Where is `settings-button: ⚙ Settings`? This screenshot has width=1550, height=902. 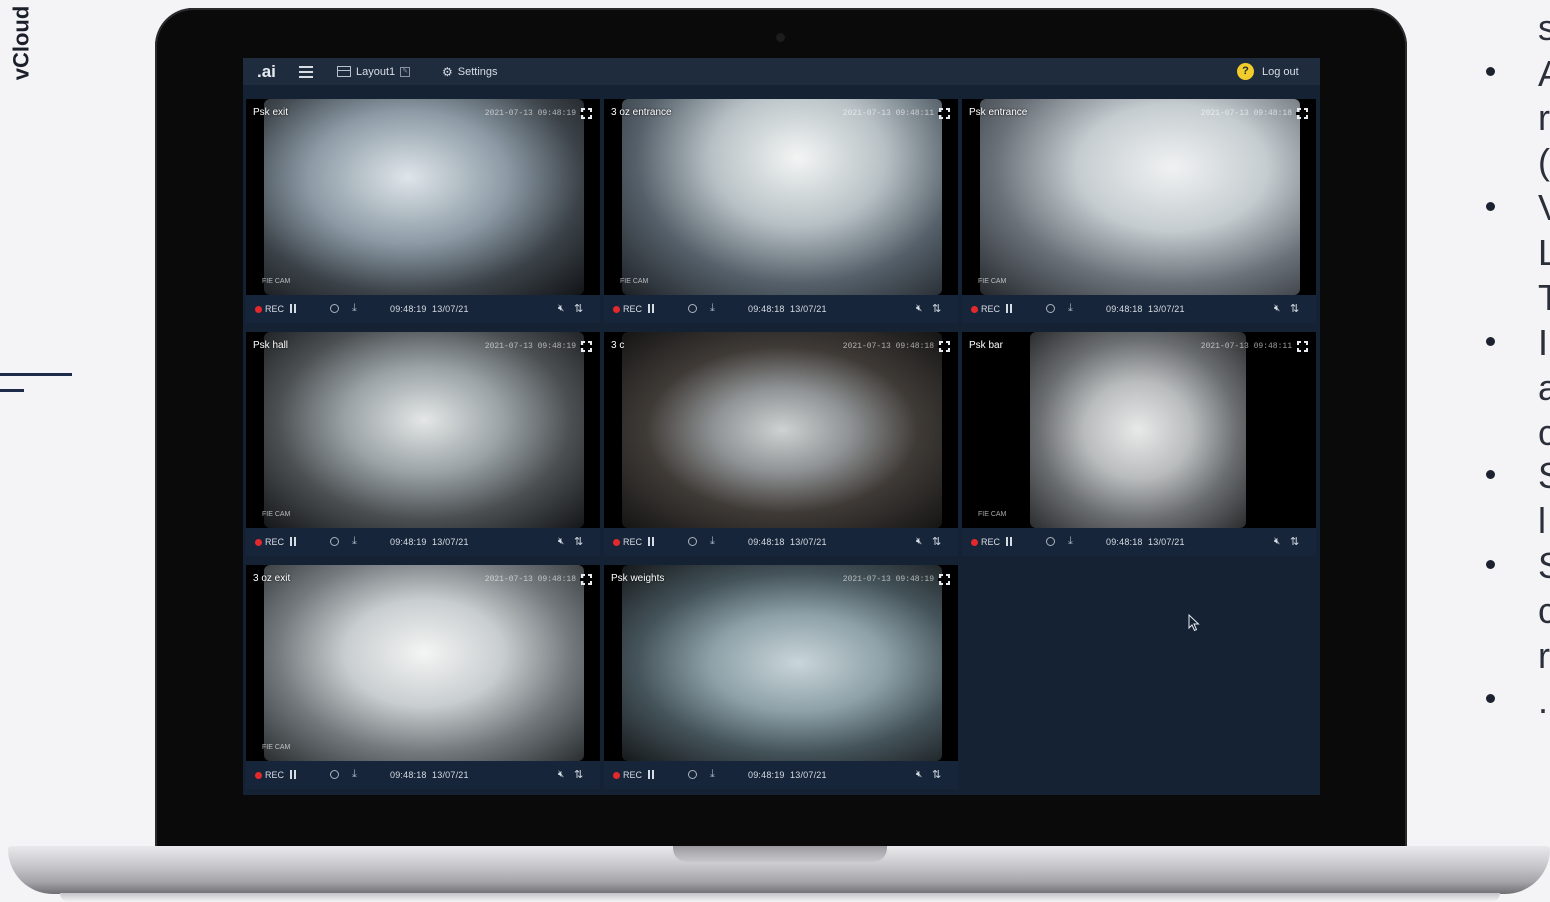 settings-button: ⚙ Settings is located at coordinates (470, 71).